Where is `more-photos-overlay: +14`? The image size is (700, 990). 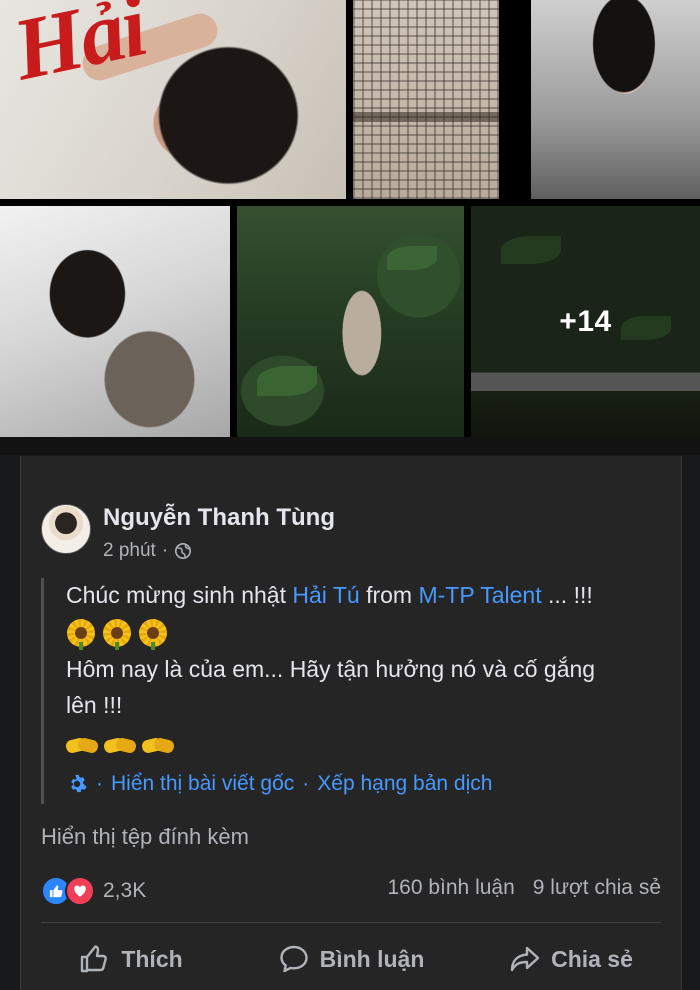 more-photos-overlay: +14 is located at coordinates (585, 321).